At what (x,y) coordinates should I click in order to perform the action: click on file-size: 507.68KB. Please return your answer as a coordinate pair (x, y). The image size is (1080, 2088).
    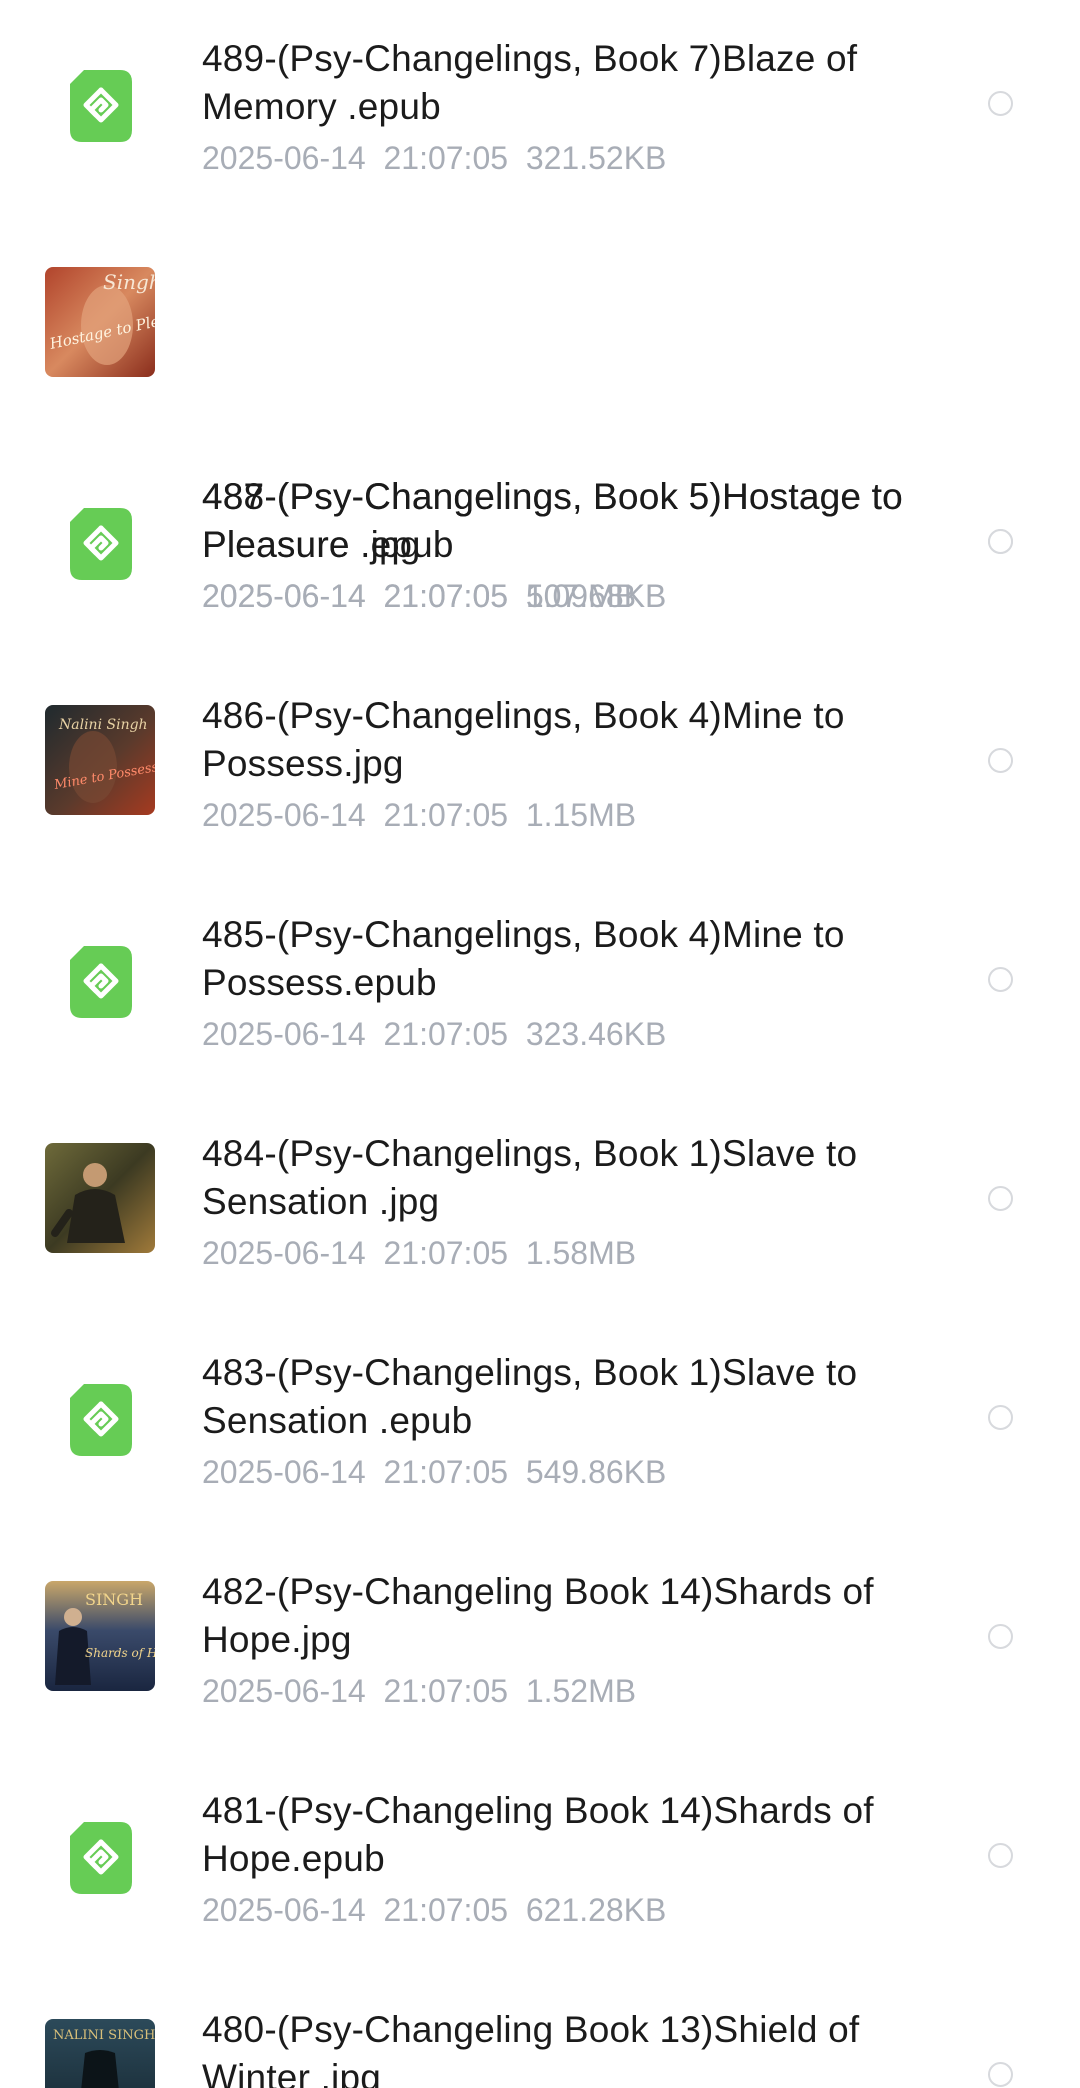
    Looking at the image, I should click on (596, 596).